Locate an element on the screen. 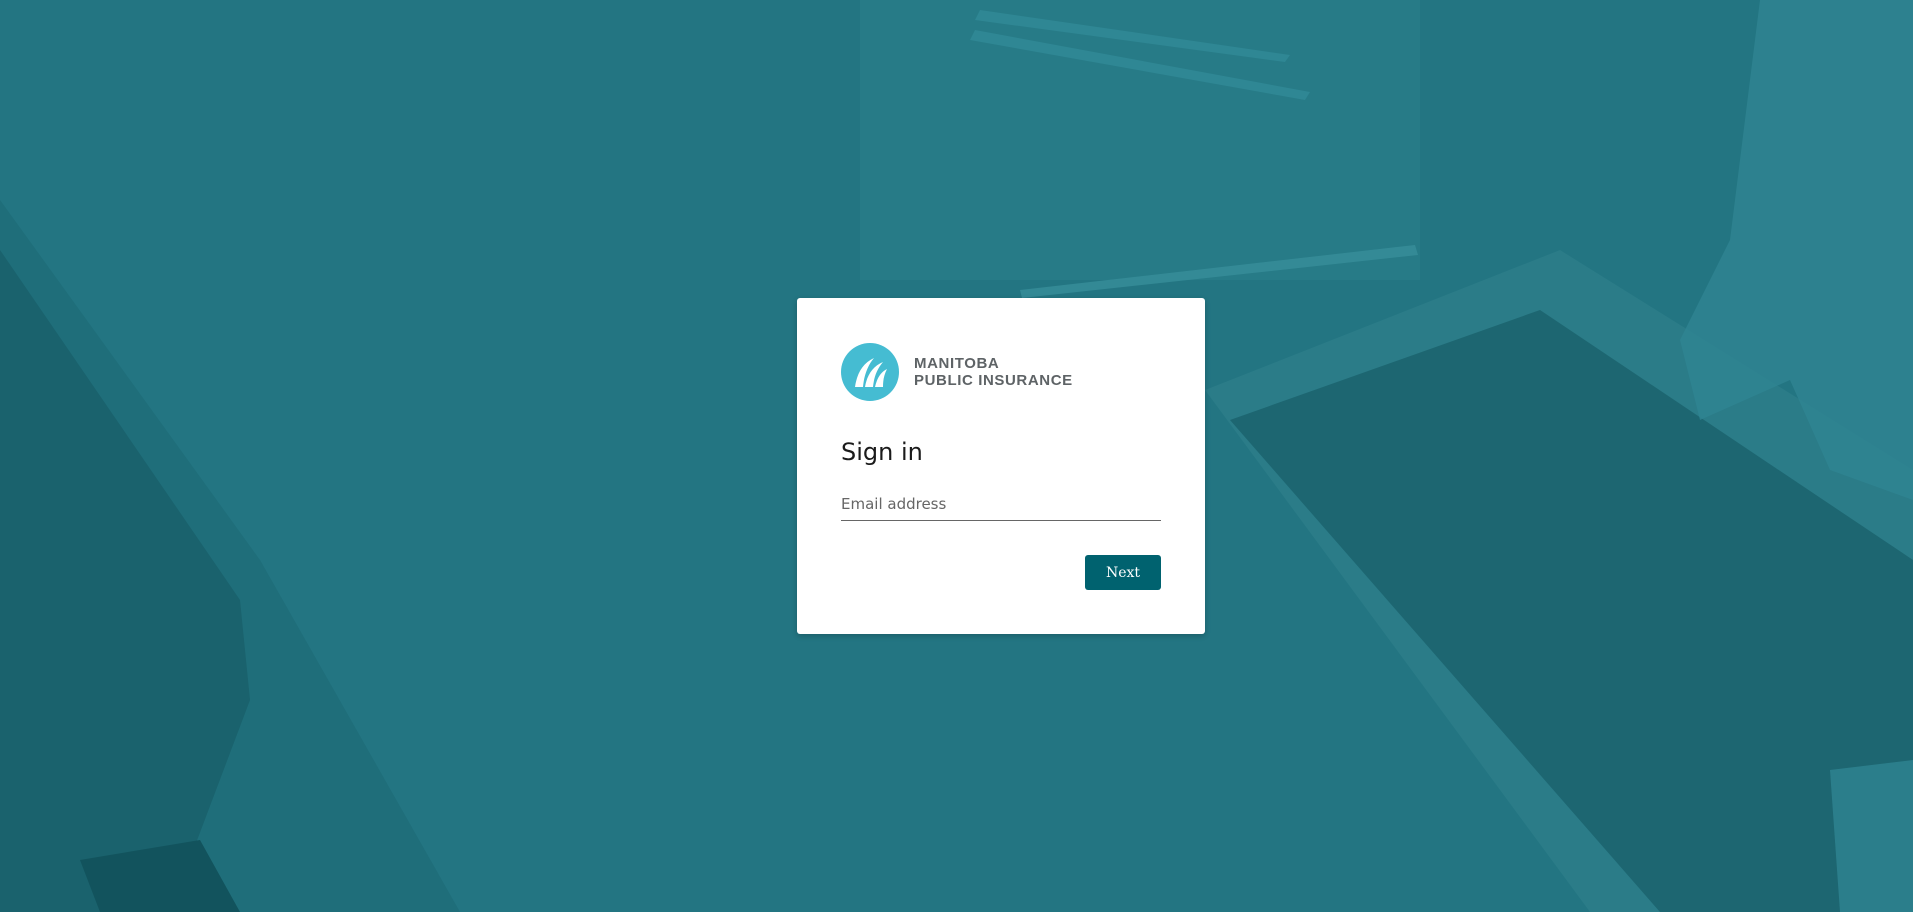  brand-name: MANITOBA PUBLIC INSURANCE is located at coordinates (993, 372).